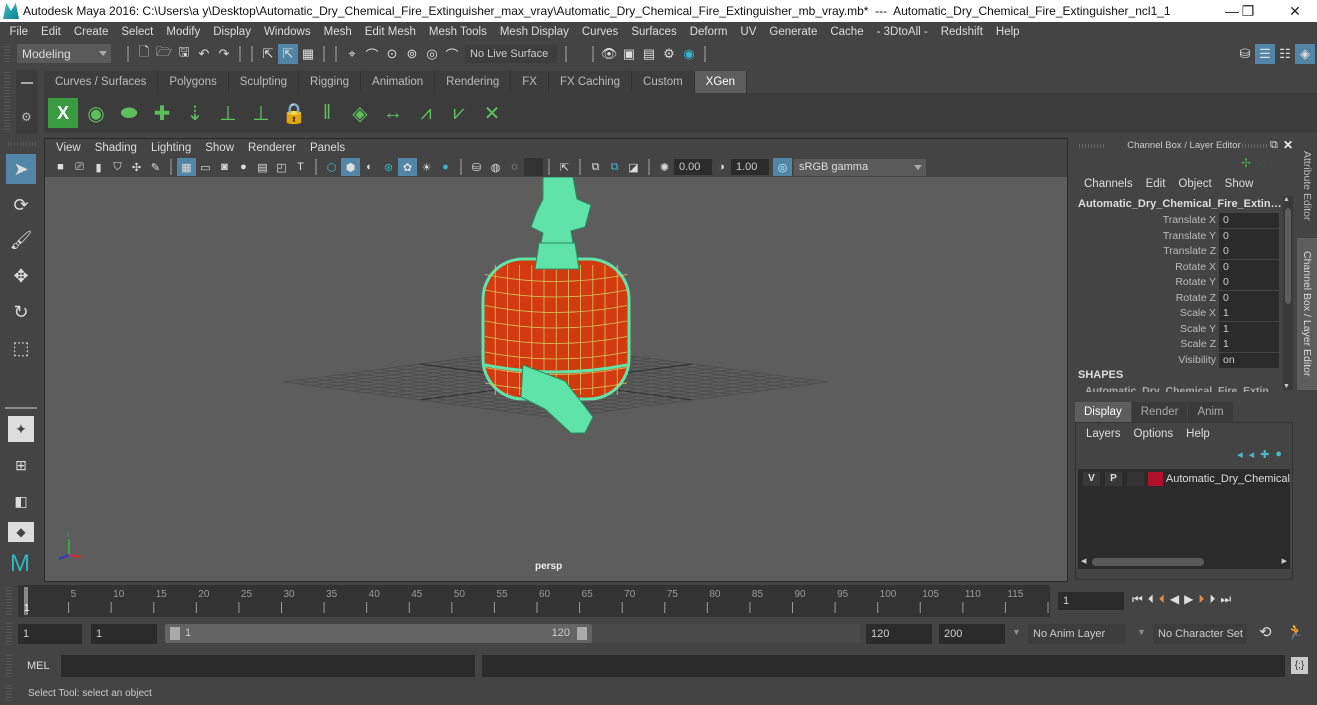 The height and width of the screenshot is (705, 1317). What do you see at coordinates (530, 82) in the screenshot?
I see `shelf-tab-fx: FX` at bounding box center [530, 82].